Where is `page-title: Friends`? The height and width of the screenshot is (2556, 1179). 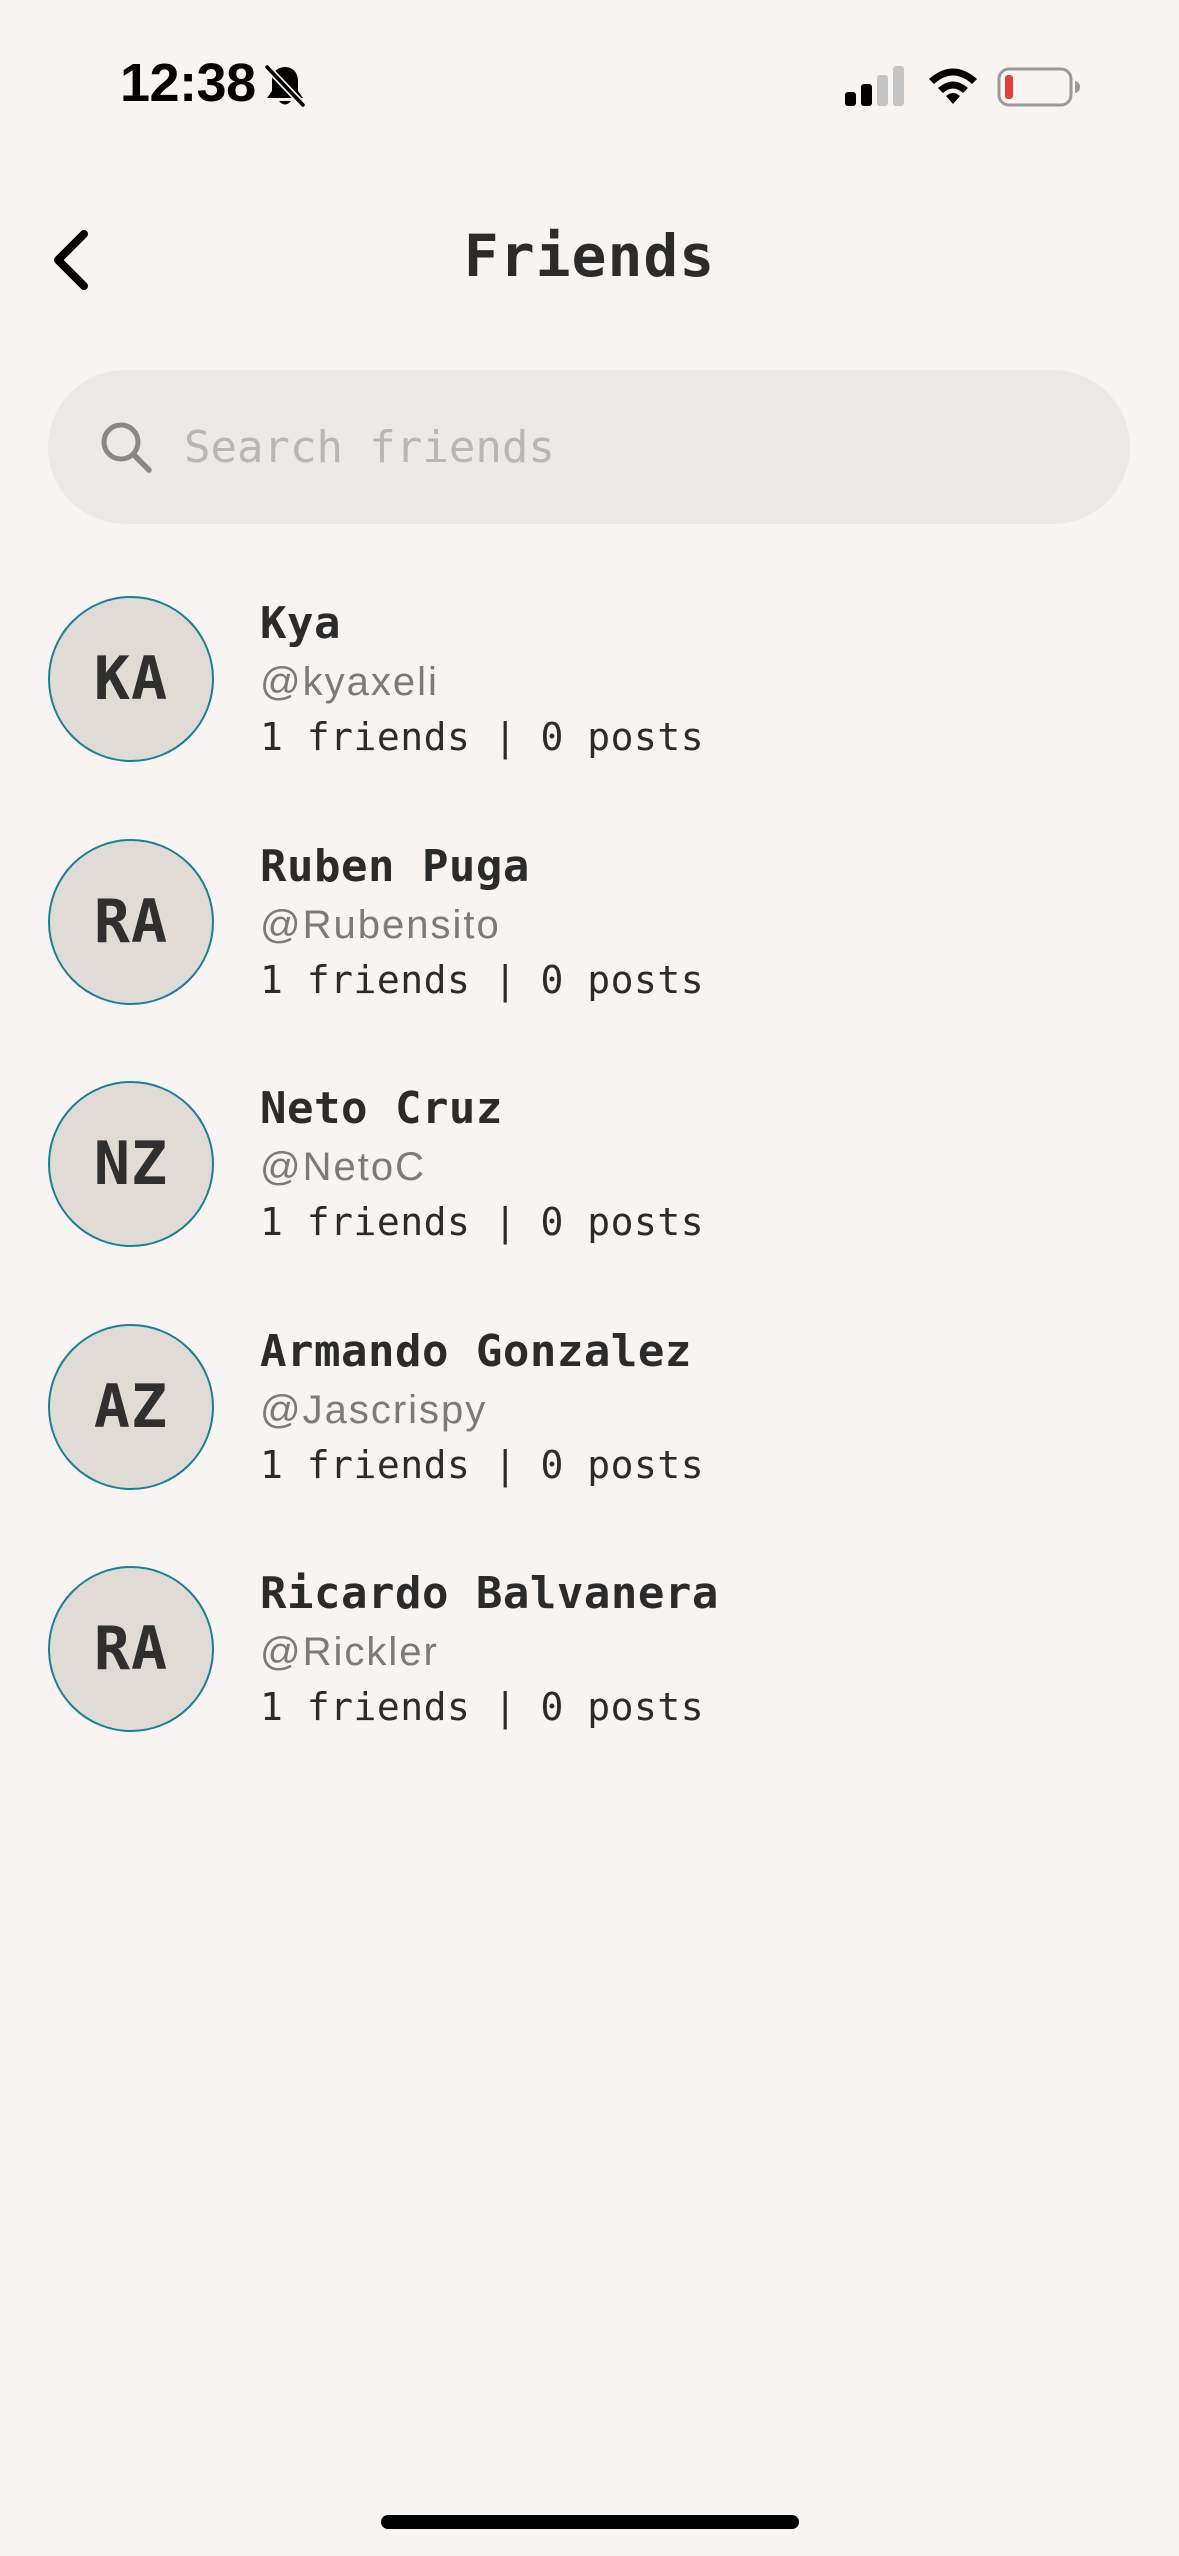
page-title: Friends is located at coordinates (589, 256).